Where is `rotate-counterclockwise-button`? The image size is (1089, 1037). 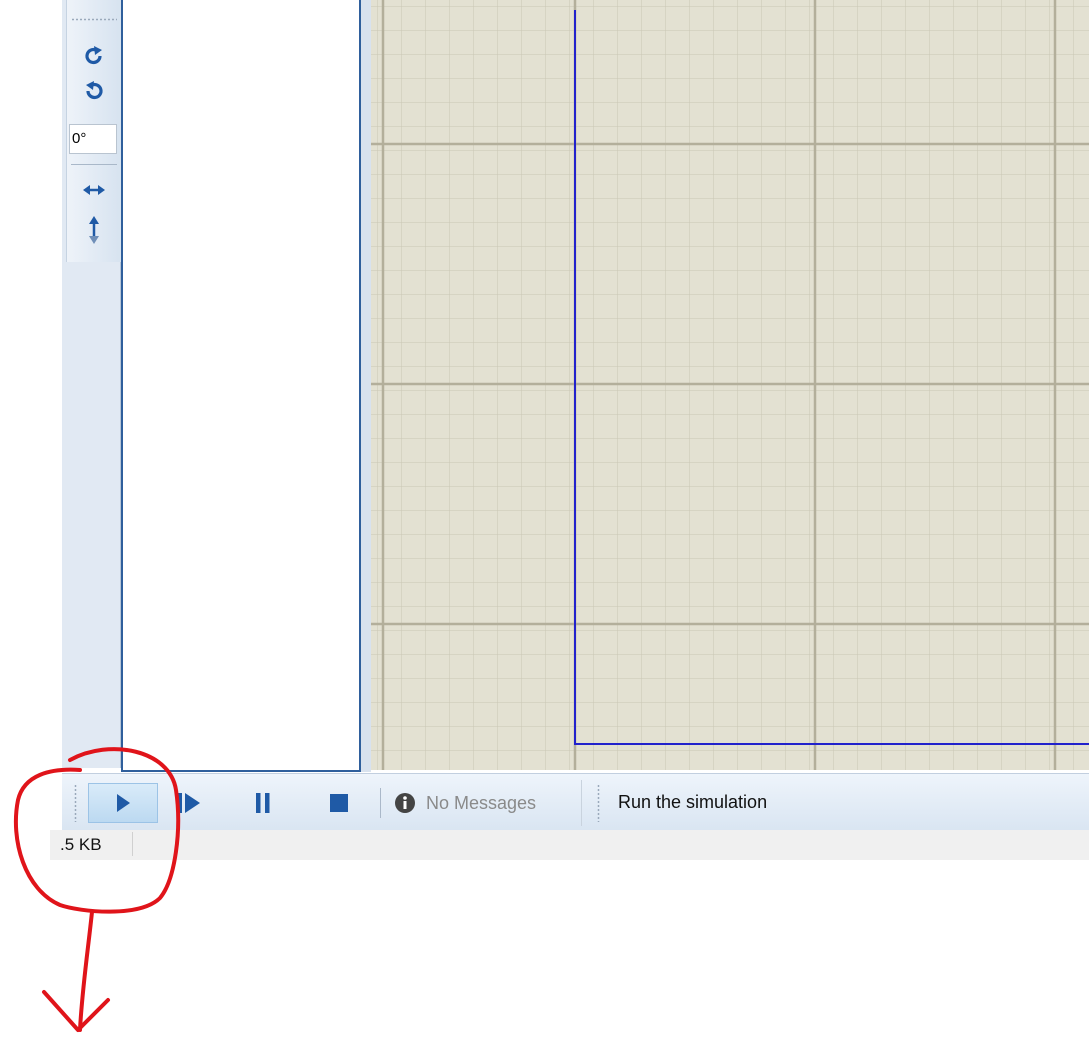 rotate-counterclockwise-button is located at coordinates (94, 91).